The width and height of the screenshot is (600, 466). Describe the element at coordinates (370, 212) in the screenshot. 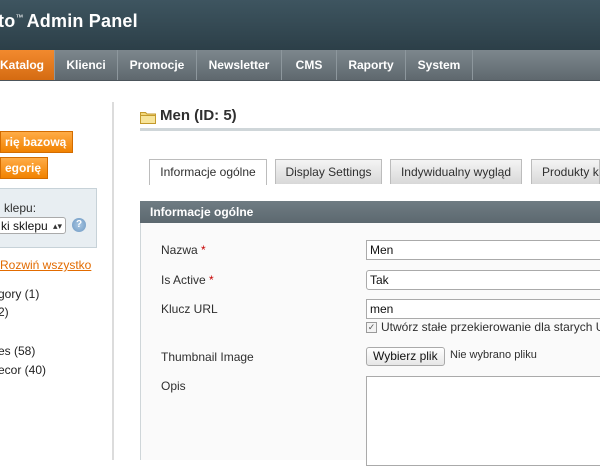

I see `section-header: Informacje ogólne` at that location.